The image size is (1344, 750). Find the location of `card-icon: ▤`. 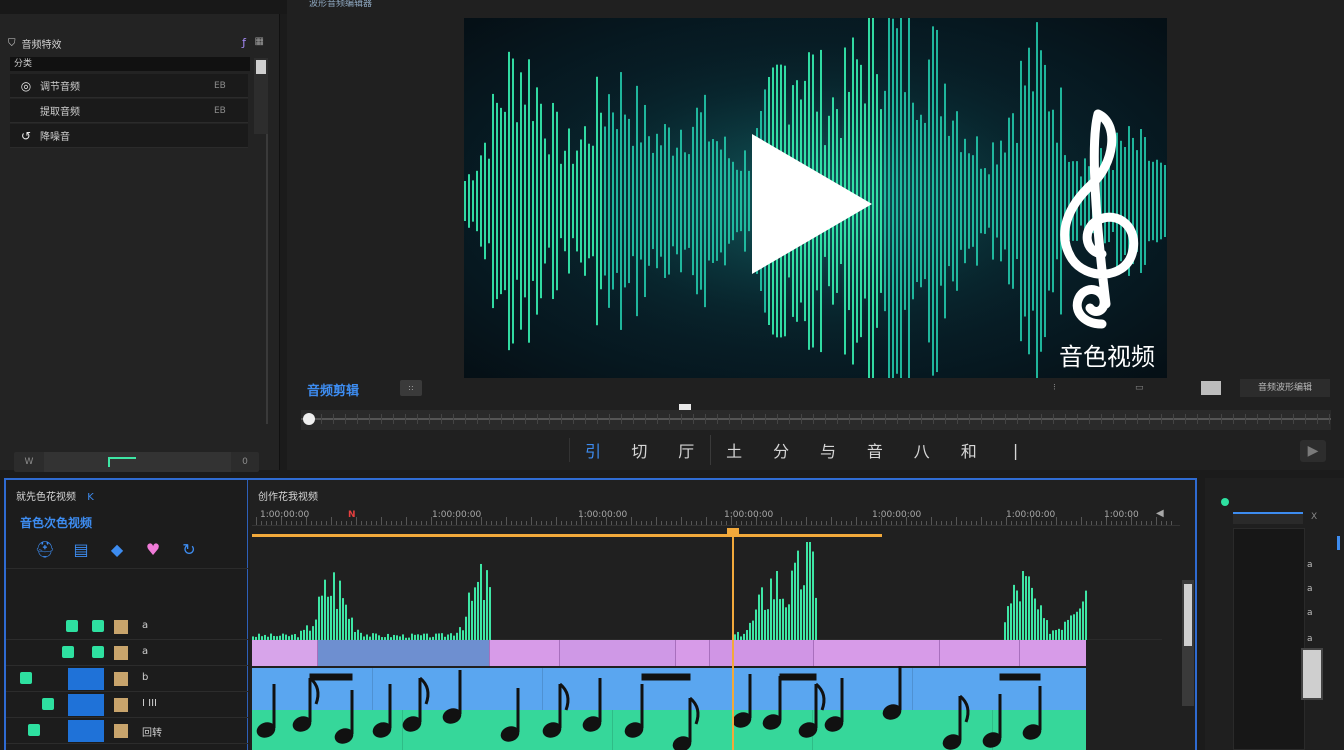

card-icon: ▤ is located at coordinates (81, 549).